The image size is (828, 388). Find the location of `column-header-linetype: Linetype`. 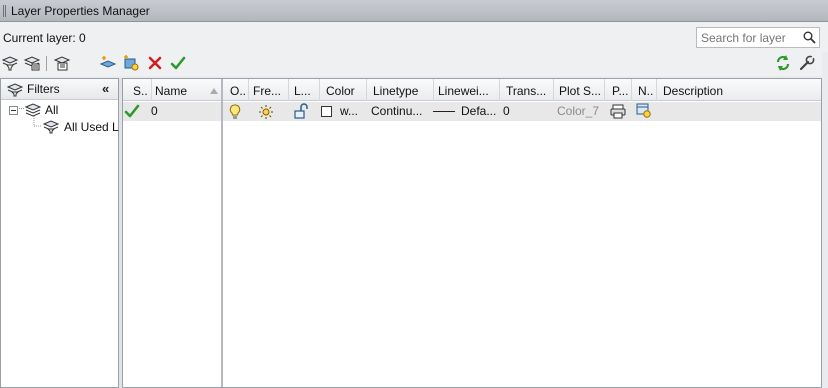

column-header-linetype: Linetype is located at coordinates (402, 91).